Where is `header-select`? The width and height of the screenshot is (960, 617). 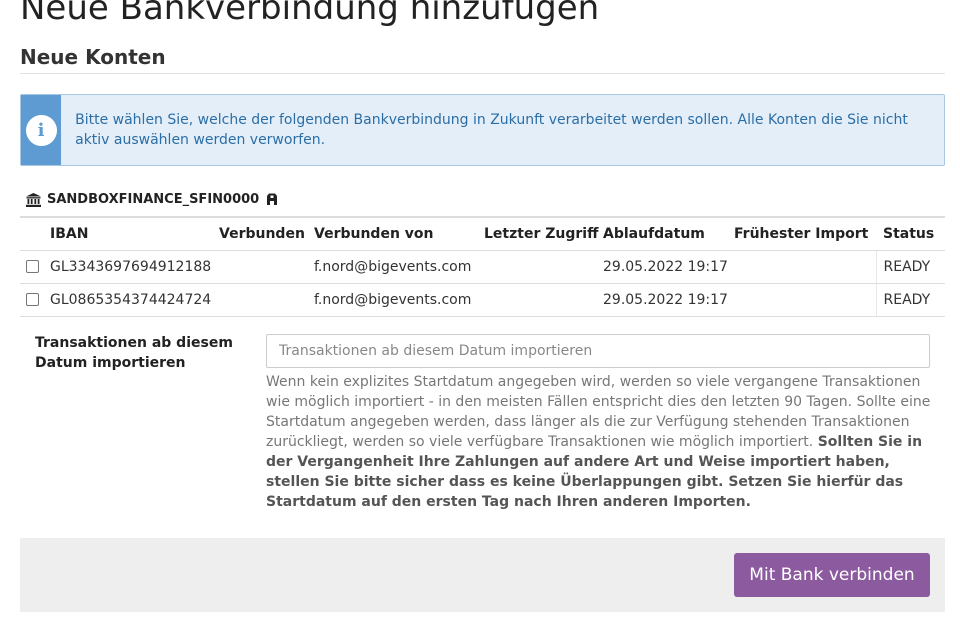
header-select is located at coordinates (35, 233).